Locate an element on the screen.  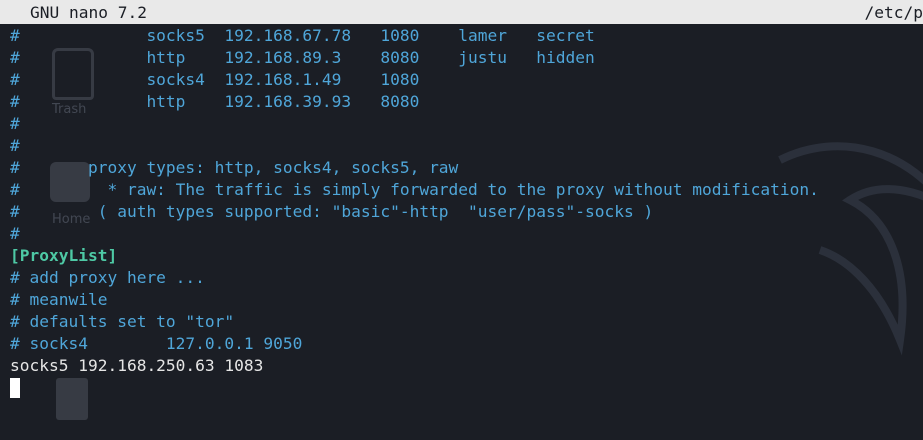
proxy-entry-line: socks5 192.168.250.63 1083 is located at coordinates (466, 366).